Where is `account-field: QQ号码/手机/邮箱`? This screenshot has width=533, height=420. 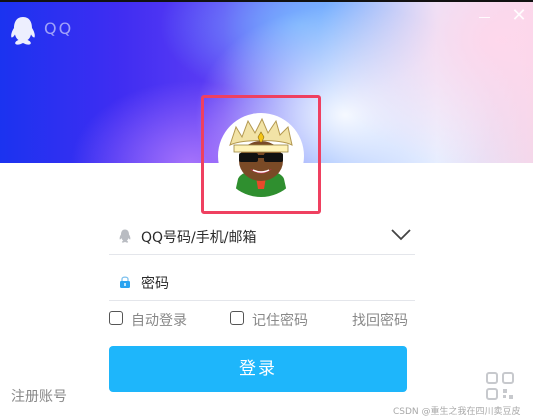
account-field: QQ号码/手机/邮箱 is located at coordinates (262, 236).